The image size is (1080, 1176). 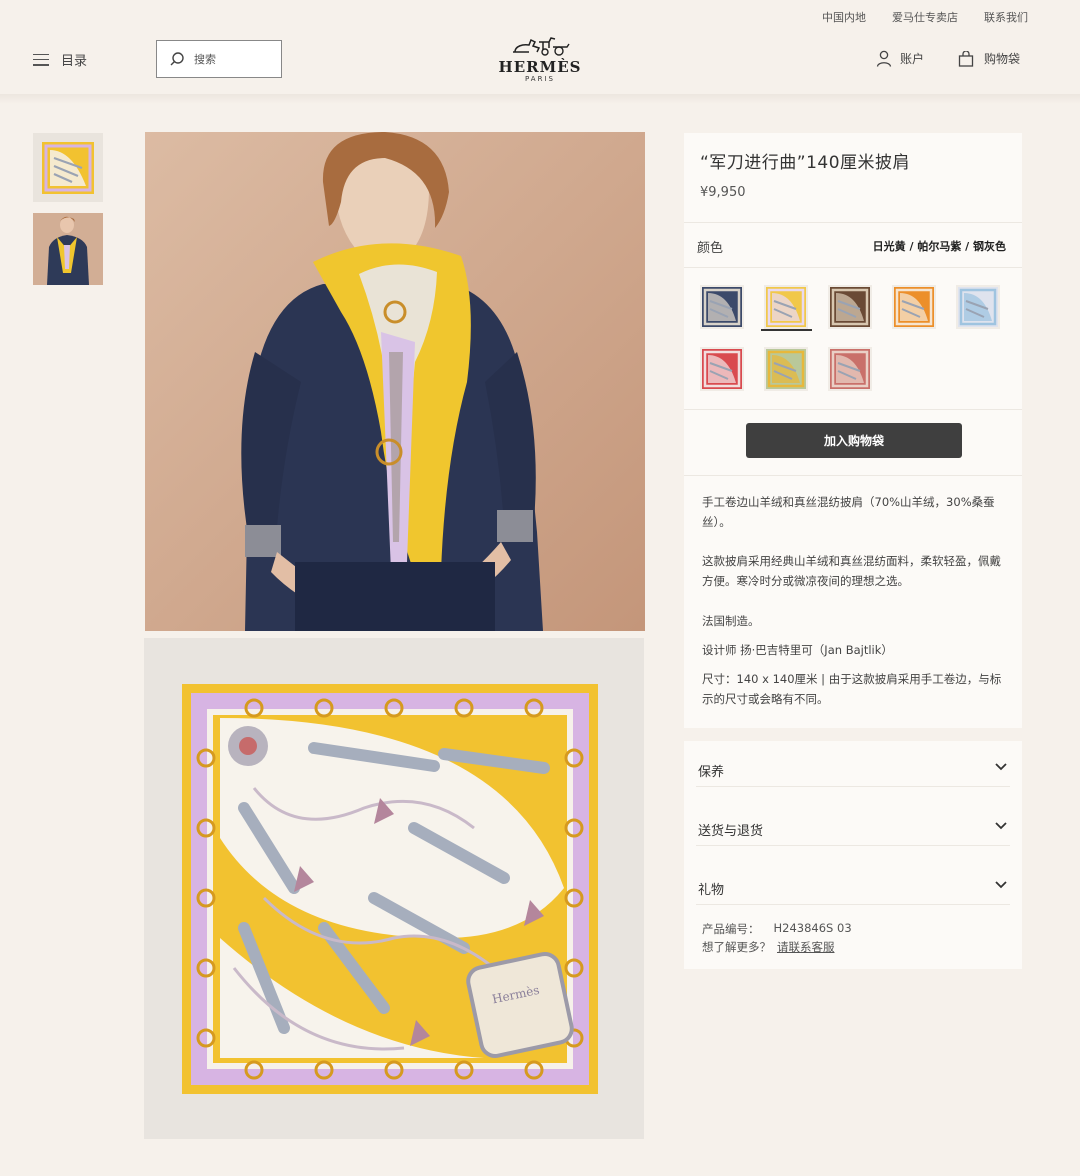 I want to click on sku-value: H243846S 03, so click(x=812, y=928).